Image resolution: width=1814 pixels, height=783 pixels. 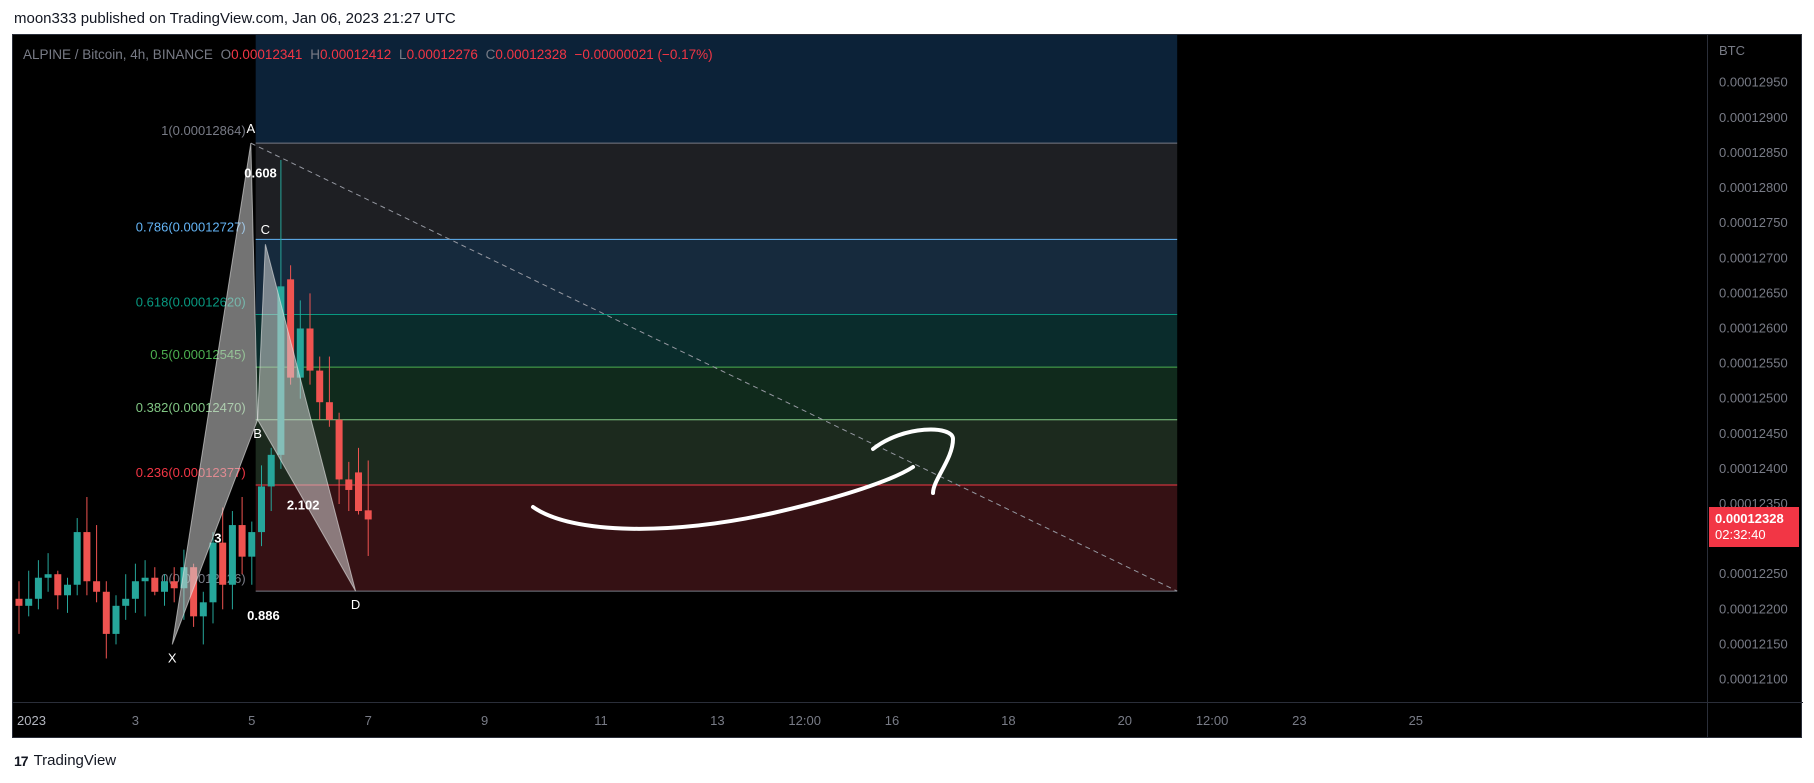 What do you see at coordinates (75, 760) in the screenshot?
I see `brand-name: TradingView` at bounding box center [75, 760].